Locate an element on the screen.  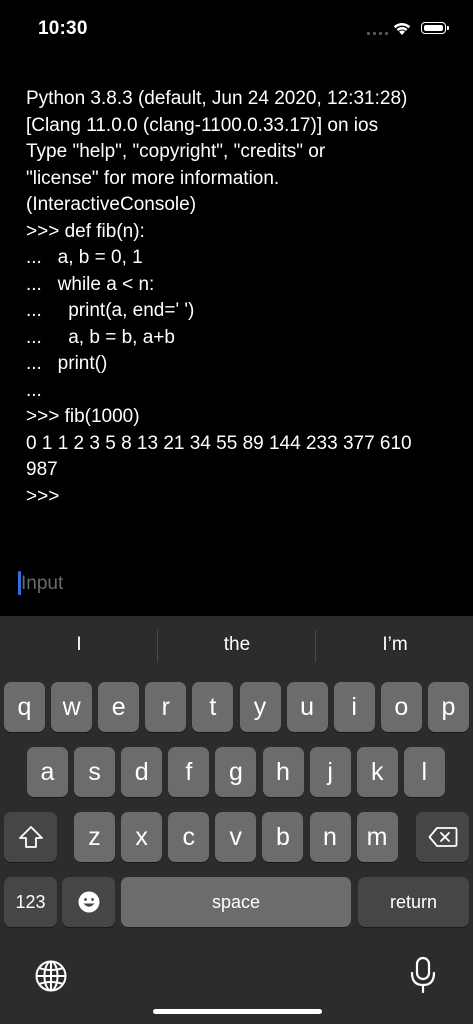
console-line: >>> fib(1000) is located at coordinates (83, 416).